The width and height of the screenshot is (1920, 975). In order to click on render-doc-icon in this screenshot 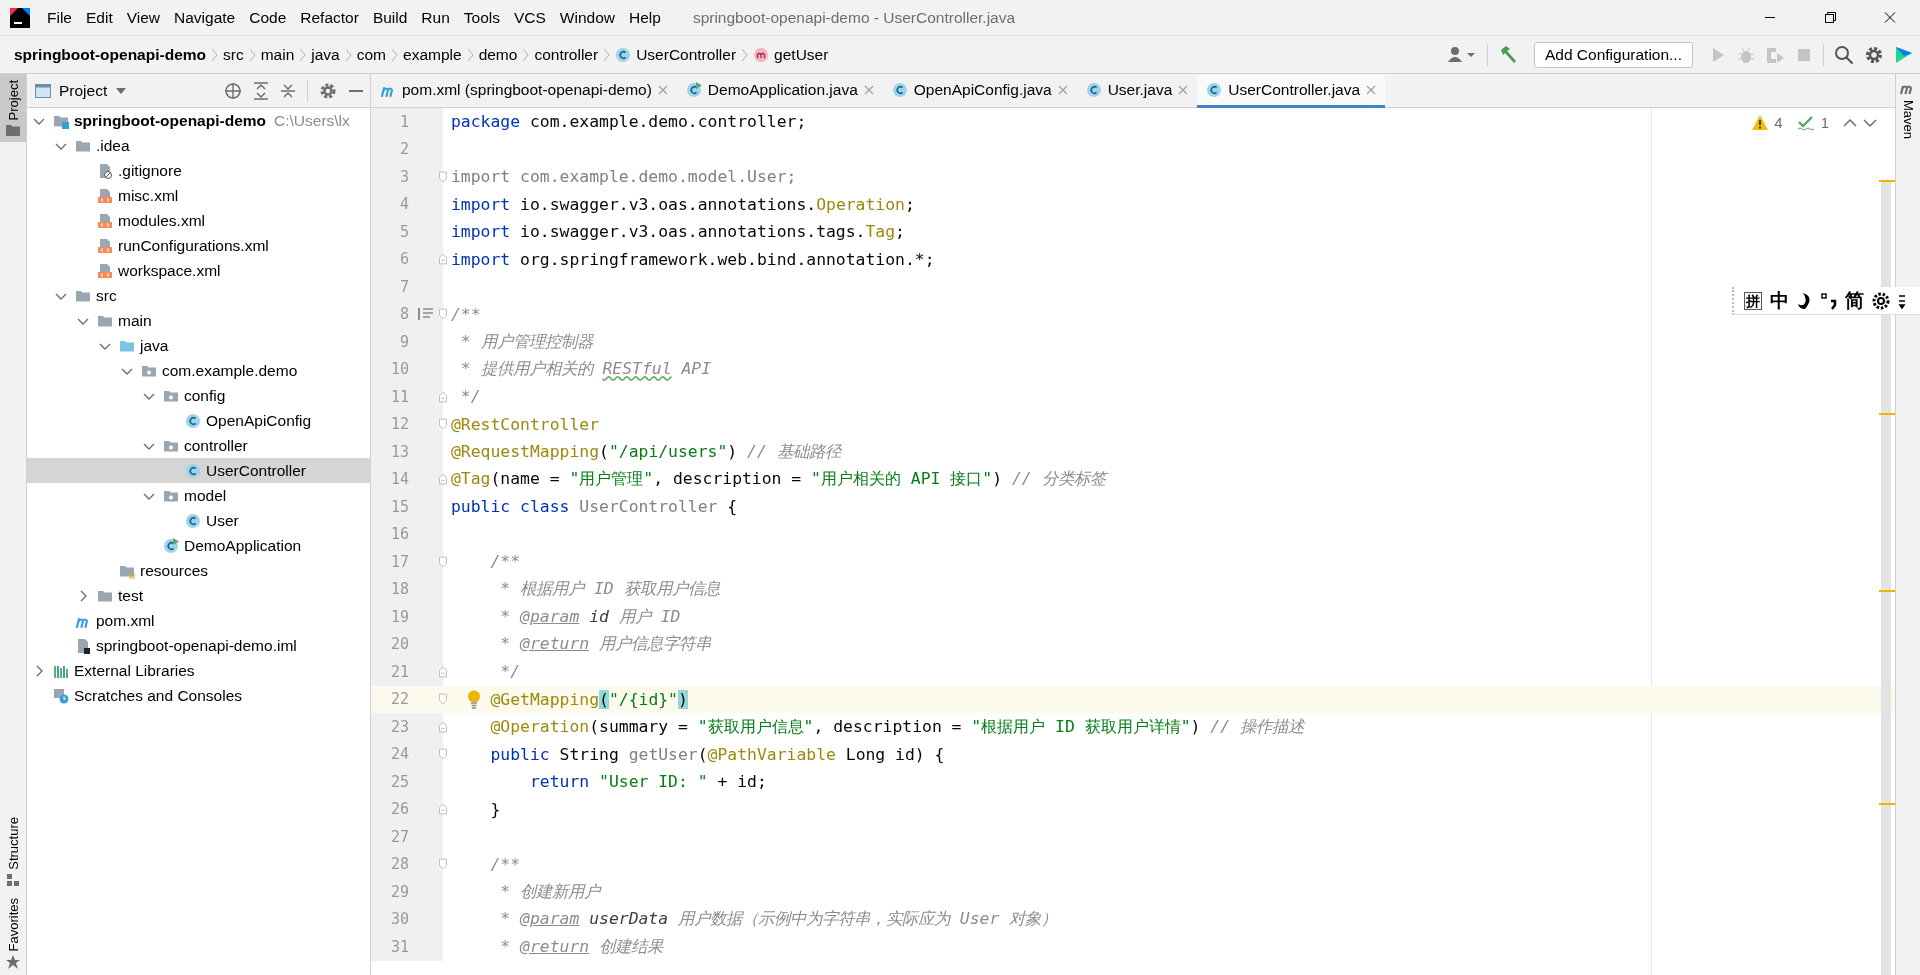, I will do `click(426, 314)`.